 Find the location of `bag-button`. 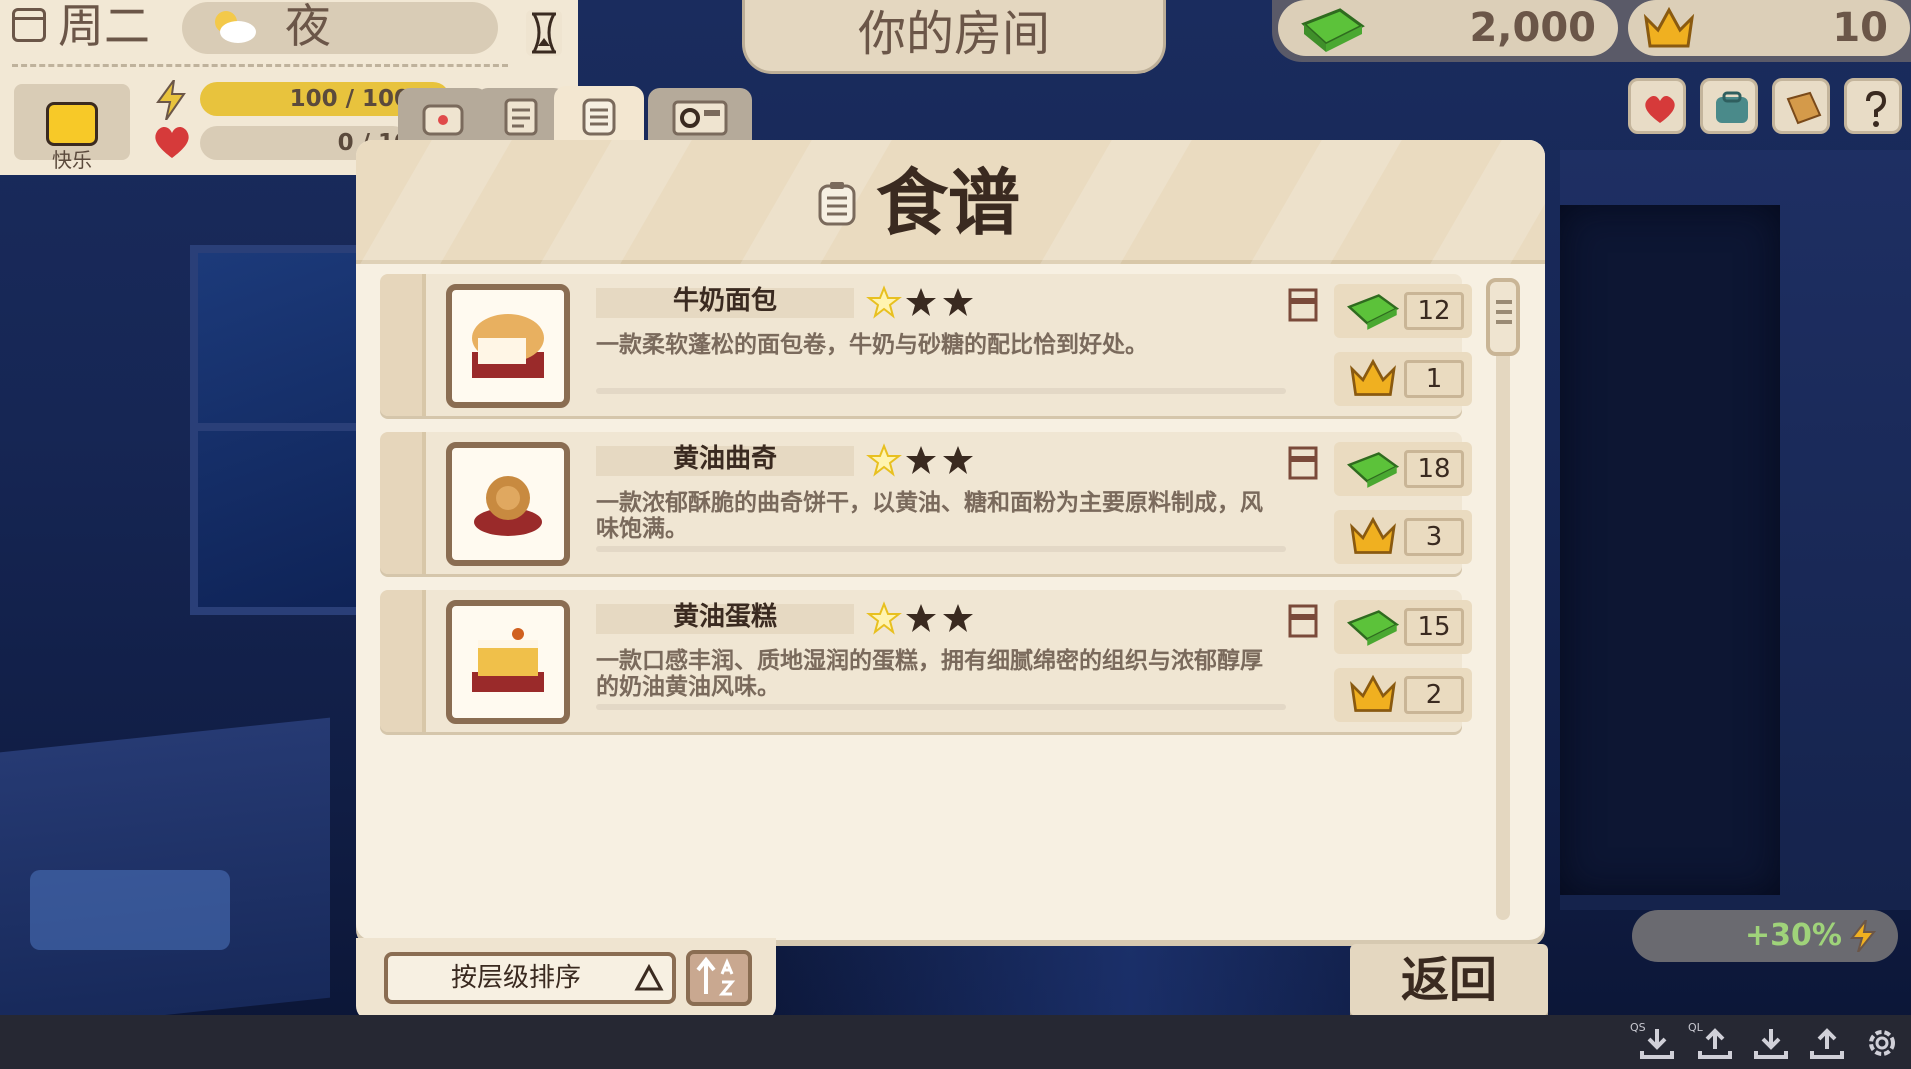

bag-button is located at coordinates (1729, 106).